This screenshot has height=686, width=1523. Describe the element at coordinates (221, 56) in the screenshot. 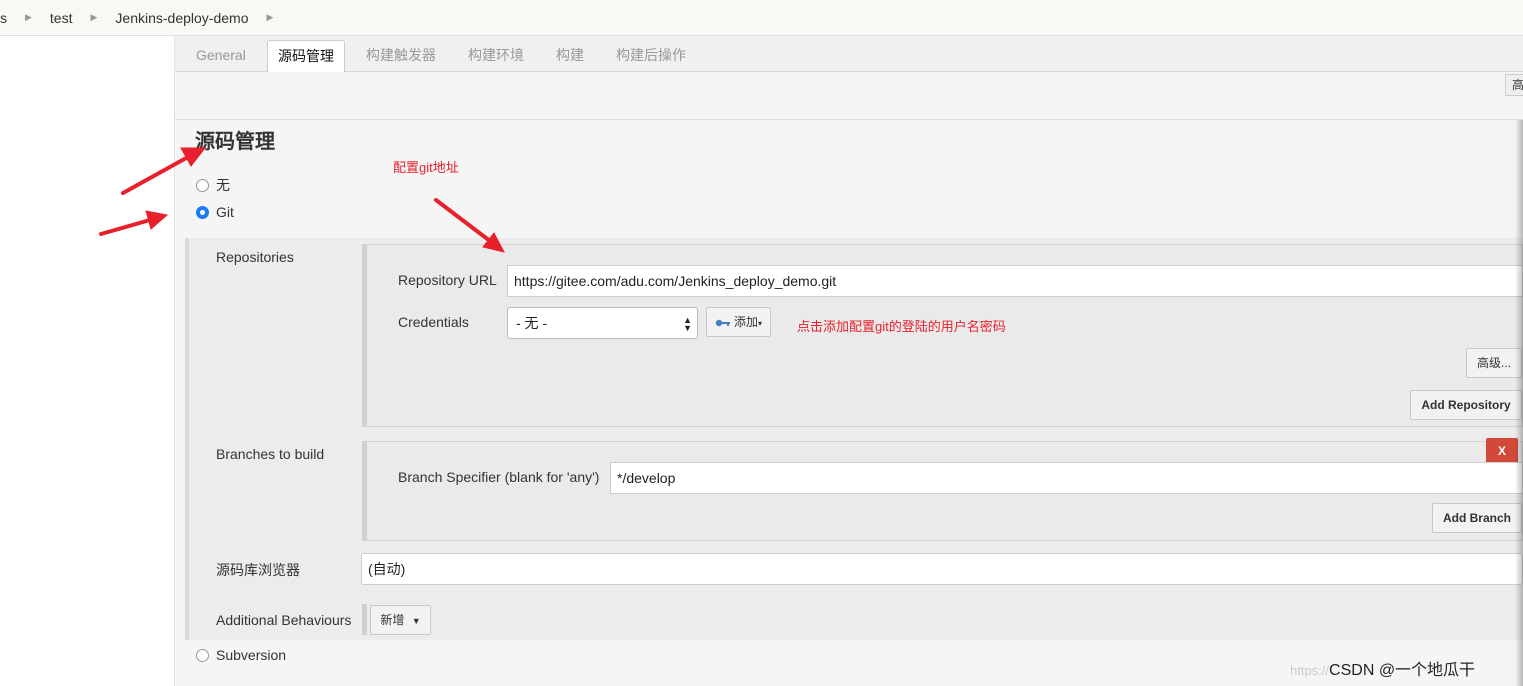

I see `tab-general: General` at that location.